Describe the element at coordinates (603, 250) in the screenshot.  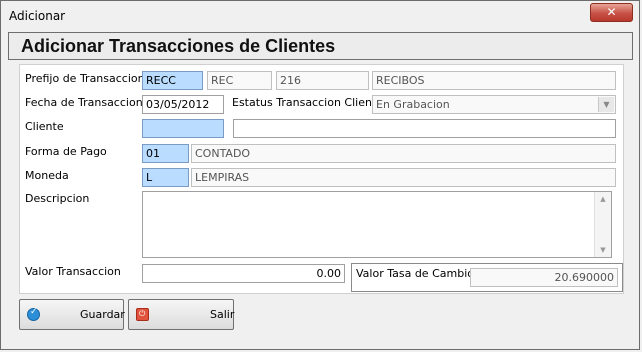
I see `scroll-down-icon: ▼` at that location.